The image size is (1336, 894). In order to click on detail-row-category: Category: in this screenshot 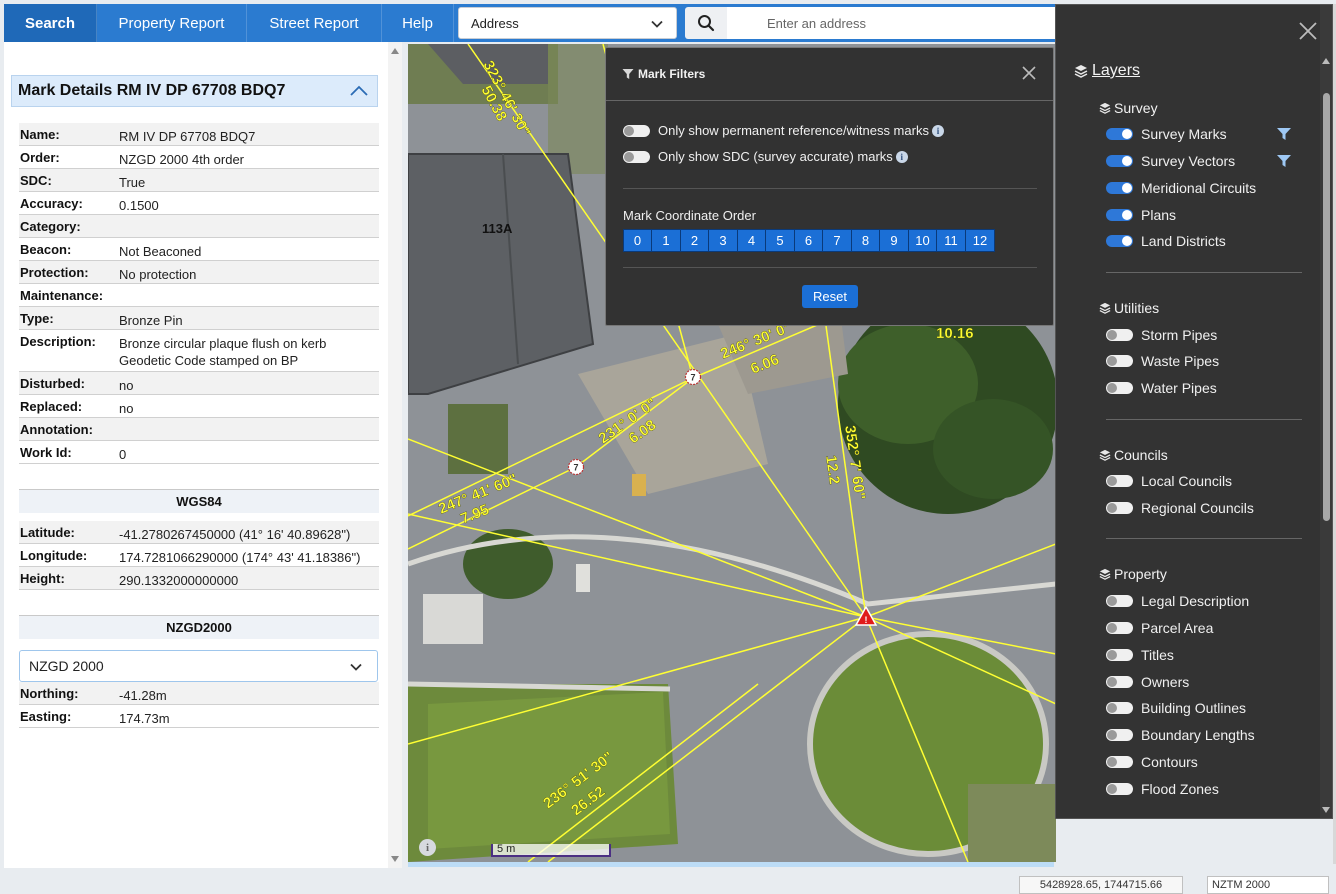, I will do `click(199, 226)`.